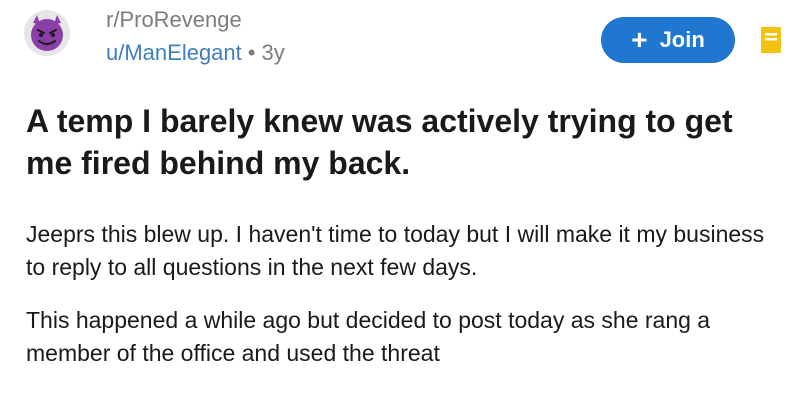  I want to click on plus-icon: +, so click(639, 39).